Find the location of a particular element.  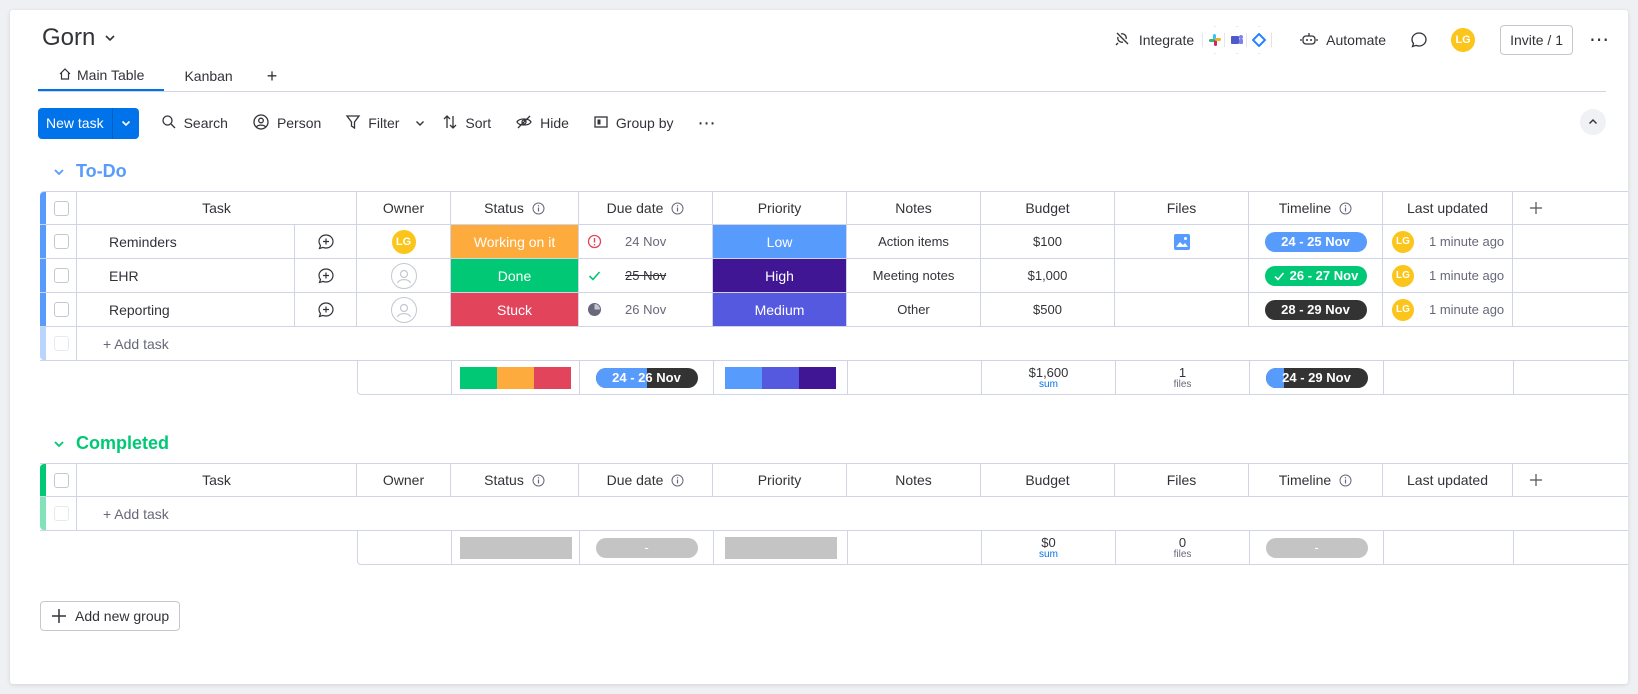

group-title: Completed is located at coordinates (122, 443).